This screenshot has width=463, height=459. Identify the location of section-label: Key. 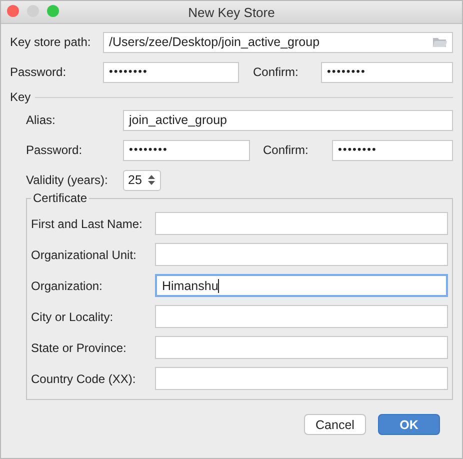
(20, 97).